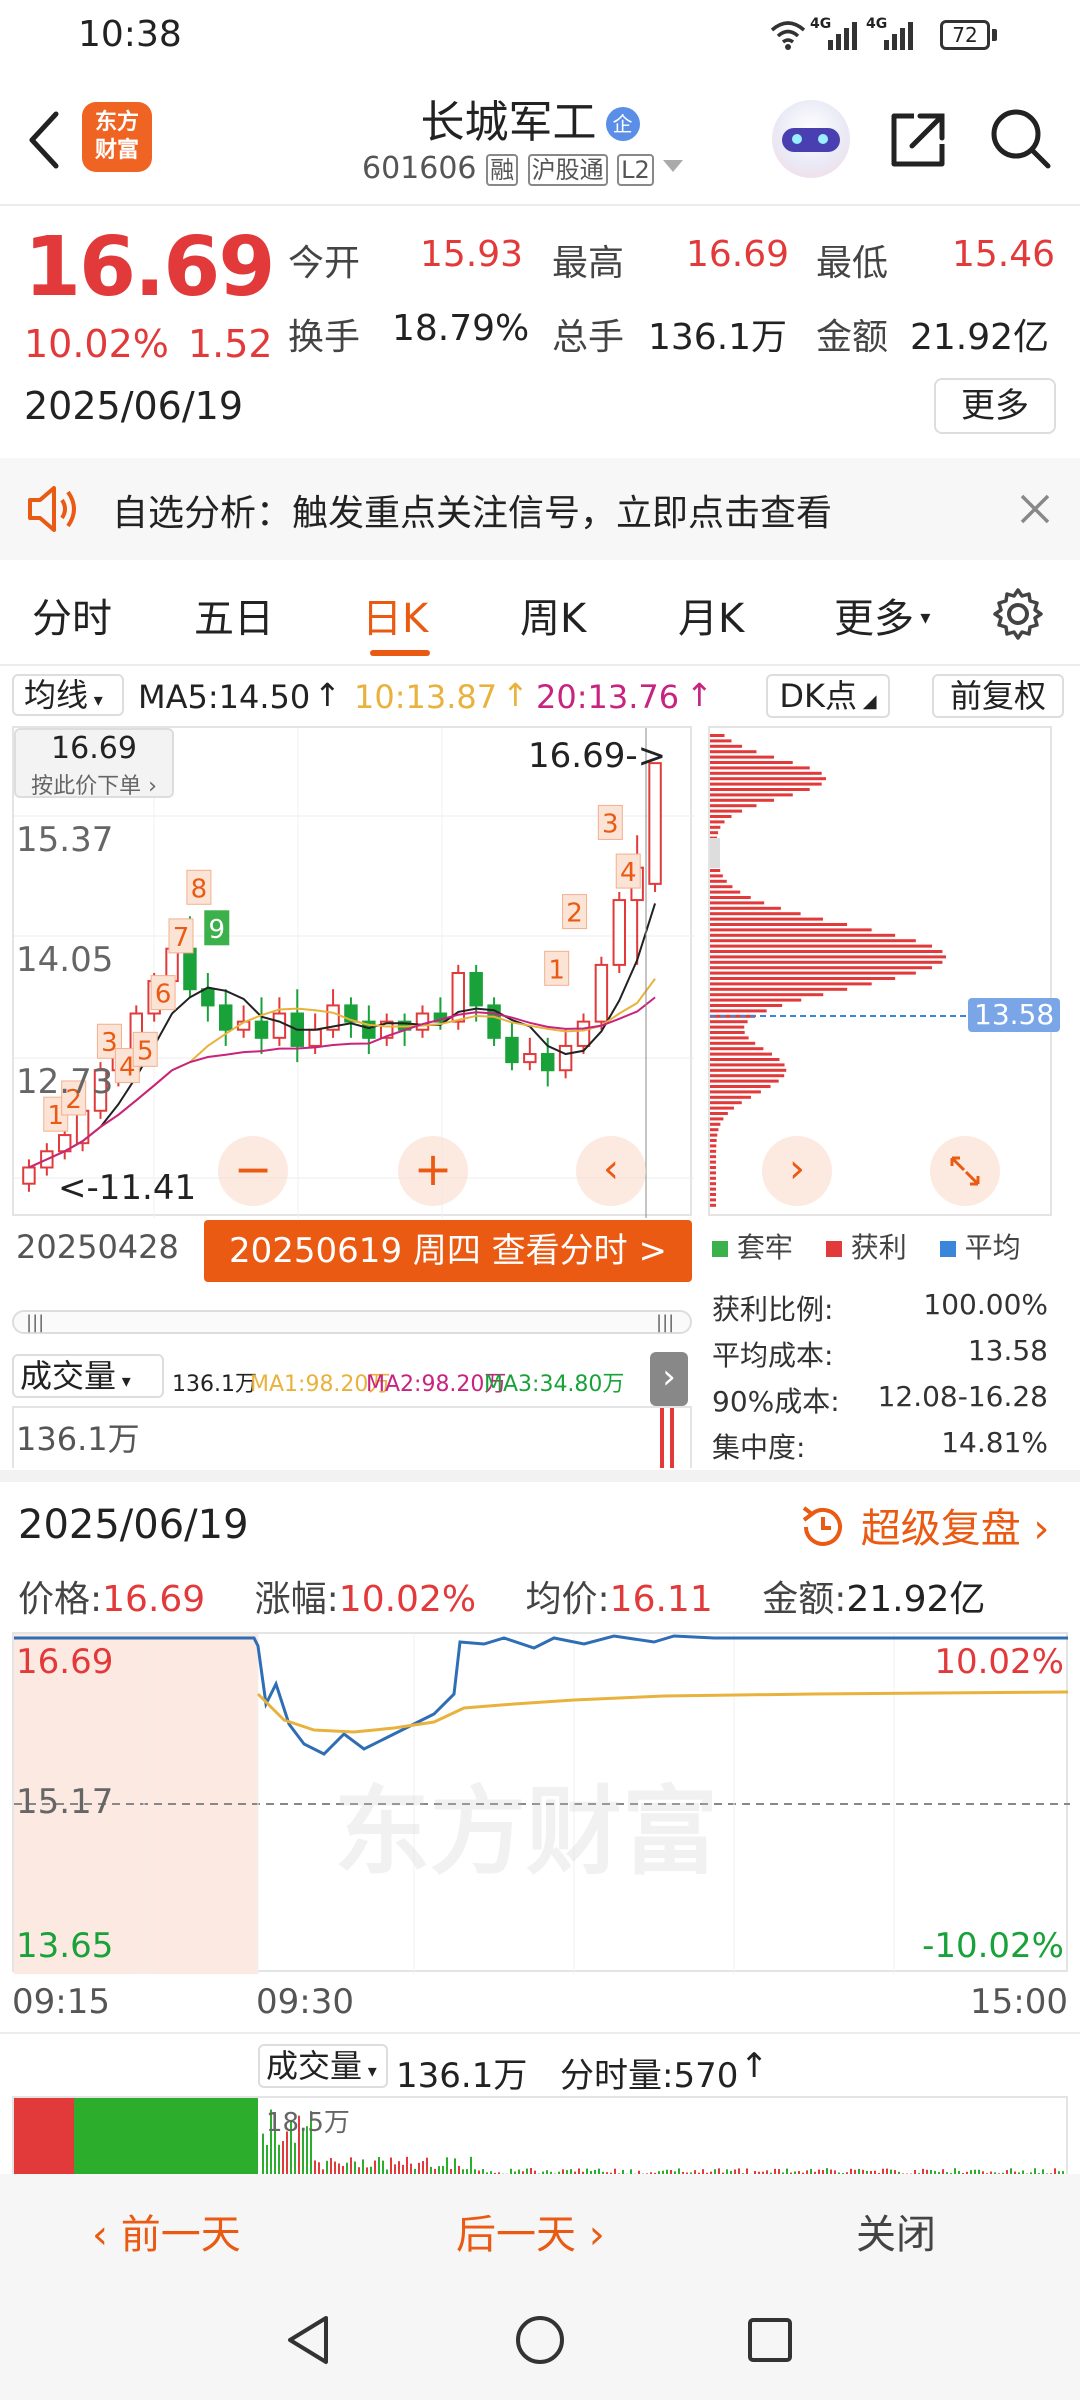 The width and height of the screenshot is (1080, 2400). Describe the element at coordinates (342, 1035) in the screenshot. I see `ma5-line` at that location.